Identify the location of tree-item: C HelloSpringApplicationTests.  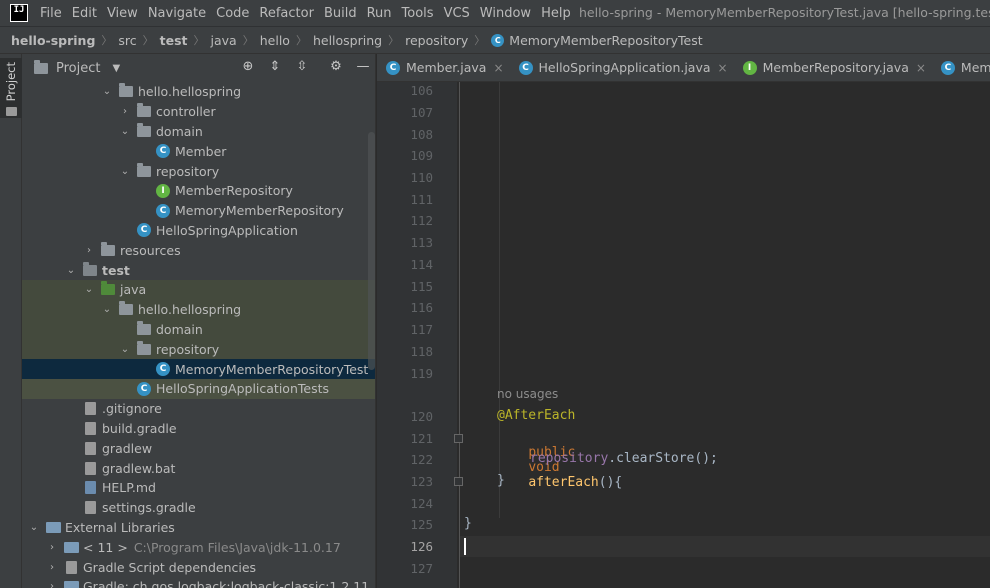
(198, 388).